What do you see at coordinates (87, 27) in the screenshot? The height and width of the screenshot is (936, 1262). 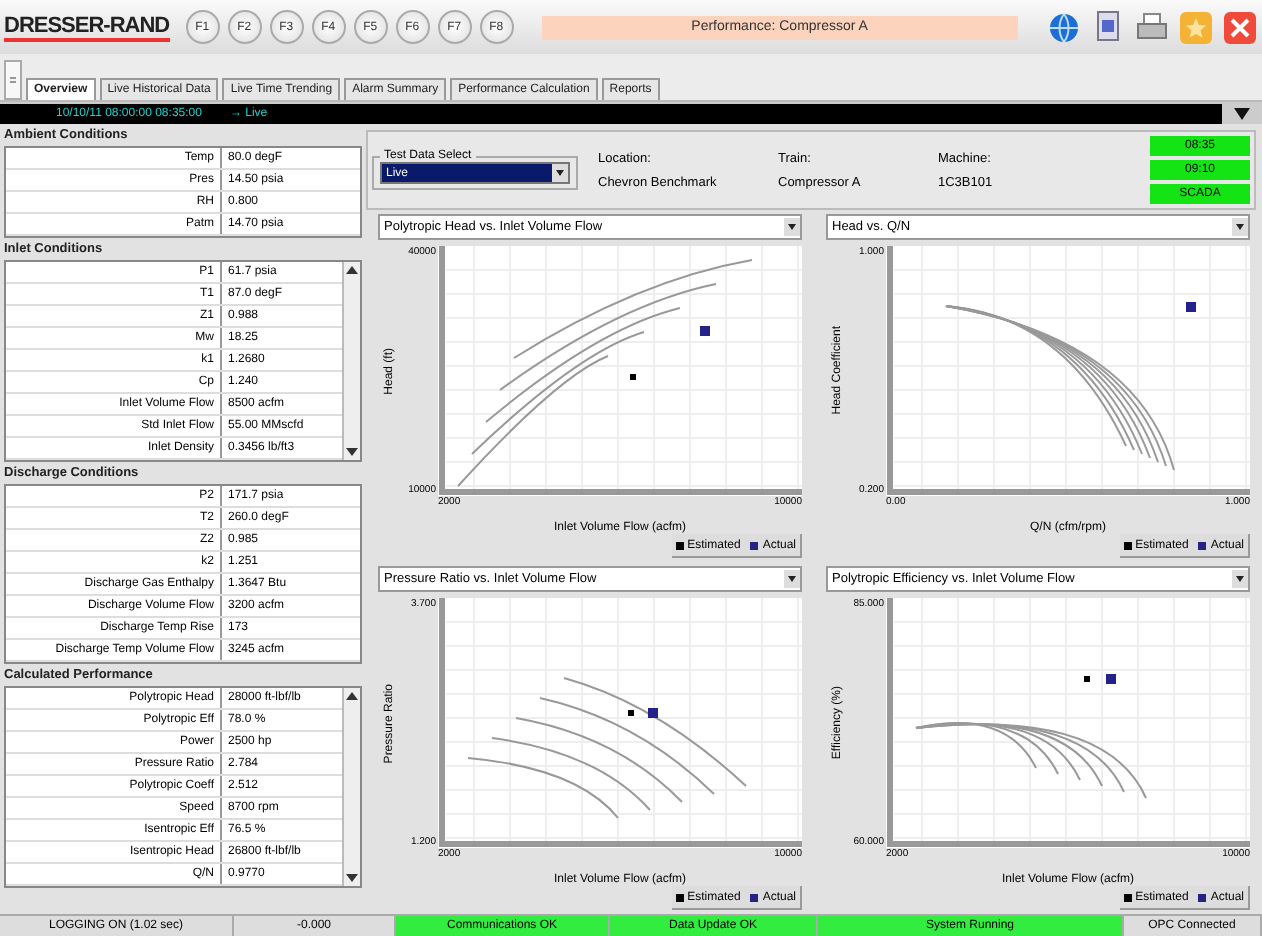 I see `company-logo: DRESSER-RAND` at bounding box center [87, 27].